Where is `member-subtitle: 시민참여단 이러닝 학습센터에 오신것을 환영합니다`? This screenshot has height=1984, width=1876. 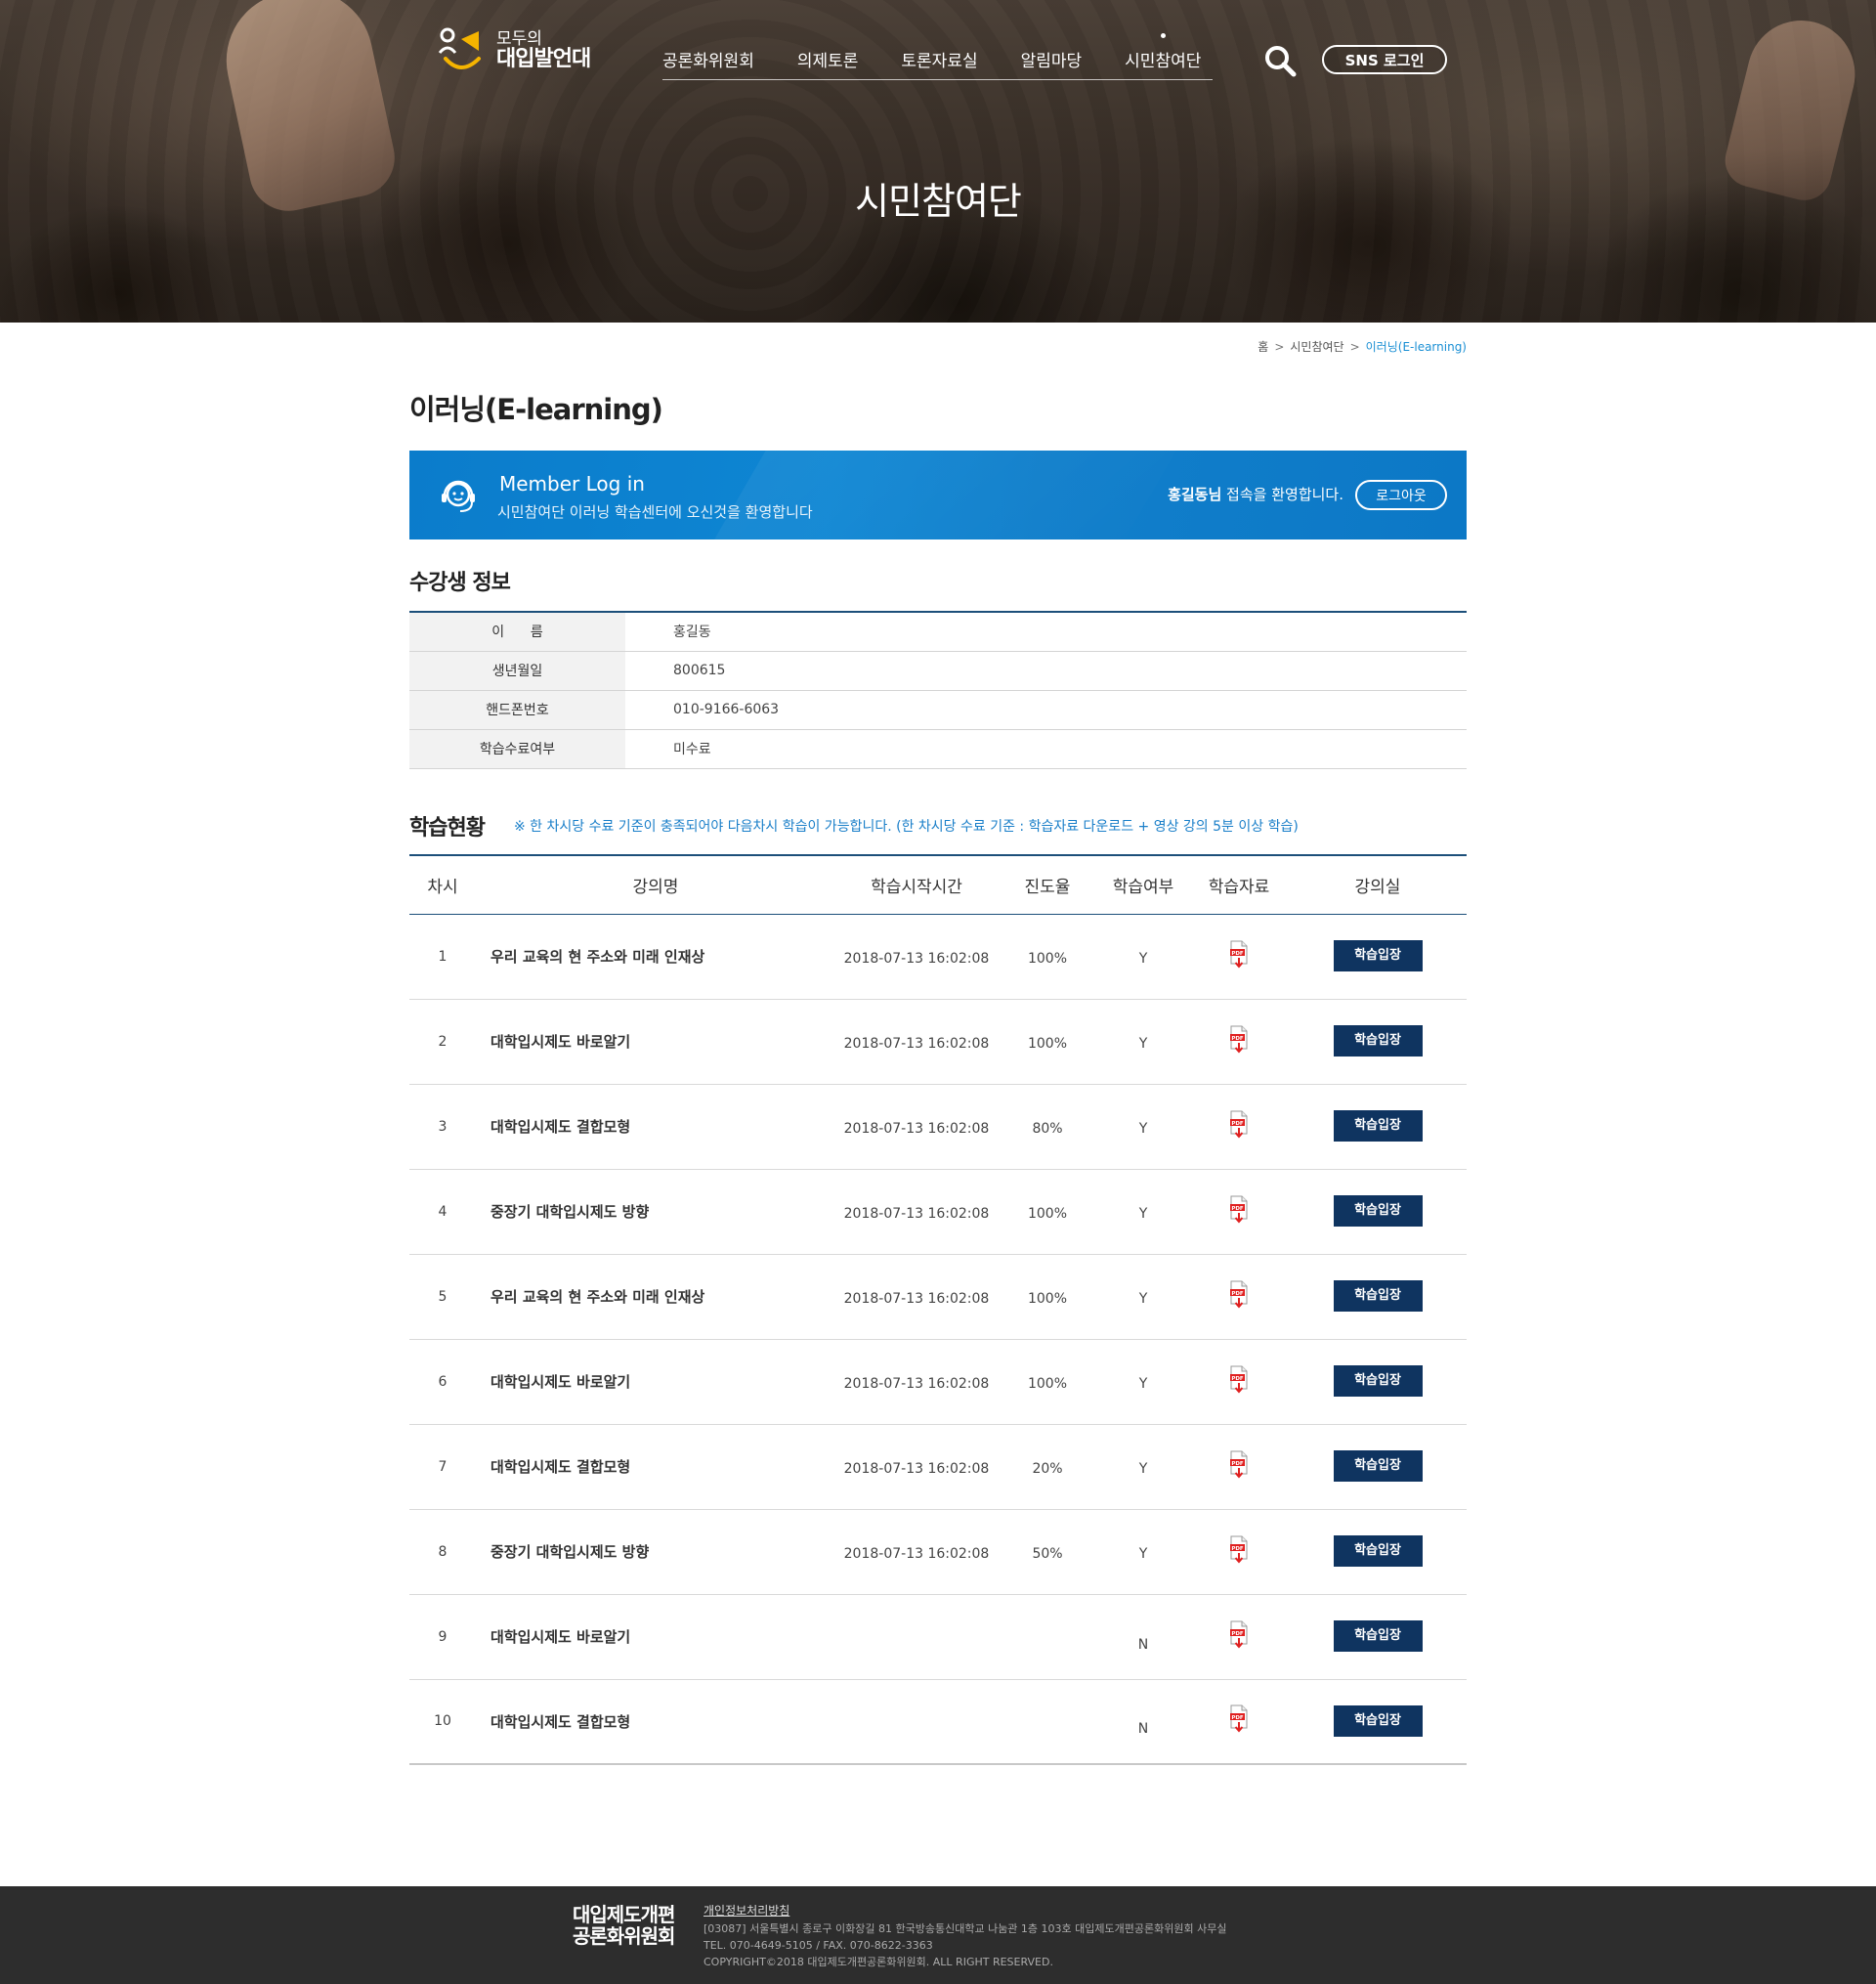
member-subtitle: 시민참여단 이러닝 학습센터에 오신것을 환영합니다 is located at coordinates (655, 512).